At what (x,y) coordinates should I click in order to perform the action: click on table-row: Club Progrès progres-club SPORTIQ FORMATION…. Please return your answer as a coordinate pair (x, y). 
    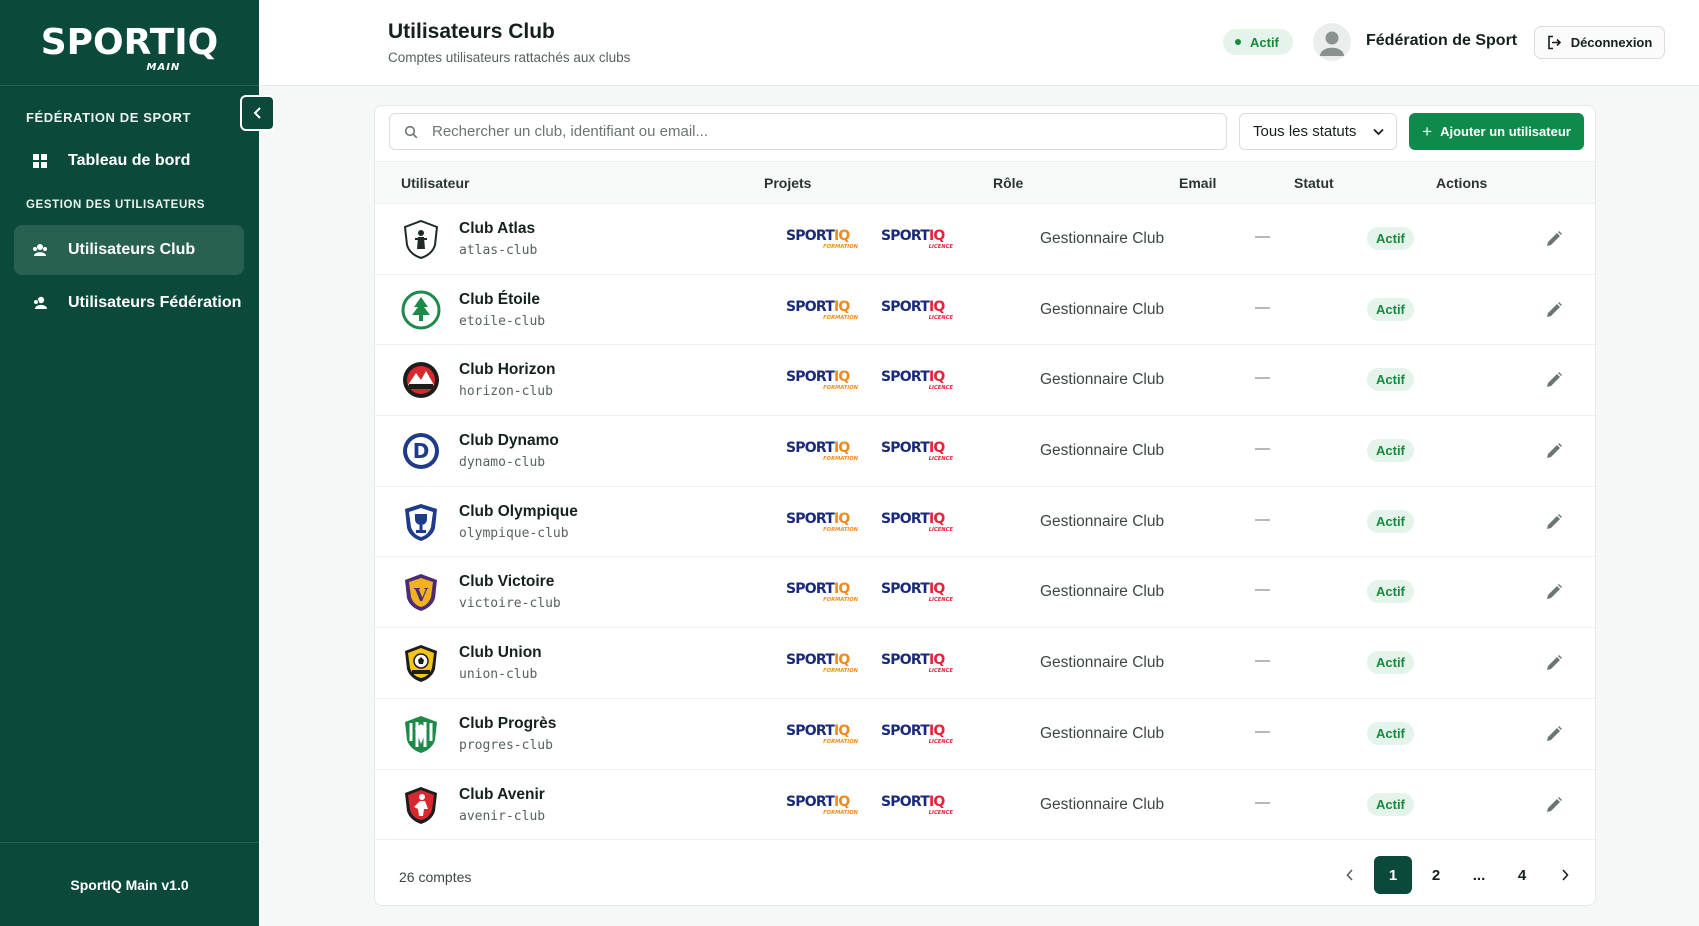
    Looking at the image, I should click on (985, 734).